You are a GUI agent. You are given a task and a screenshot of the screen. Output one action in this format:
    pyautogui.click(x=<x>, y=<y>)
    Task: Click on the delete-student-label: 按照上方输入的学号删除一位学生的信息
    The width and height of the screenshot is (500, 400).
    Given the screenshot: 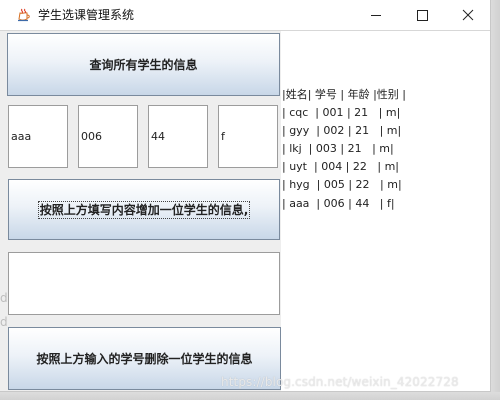 What is the action you would take?
    pyautogui.click(x=144, y=359)
    